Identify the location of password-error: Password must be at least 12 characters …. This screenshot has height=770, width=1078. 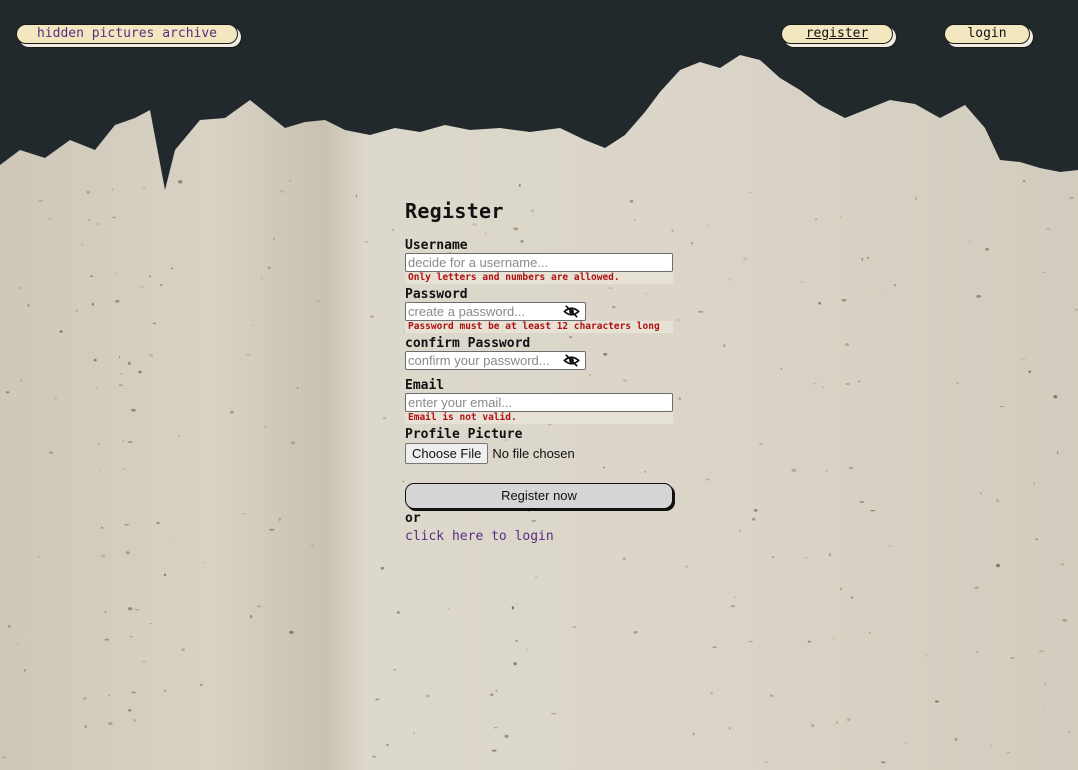
(539, 327).